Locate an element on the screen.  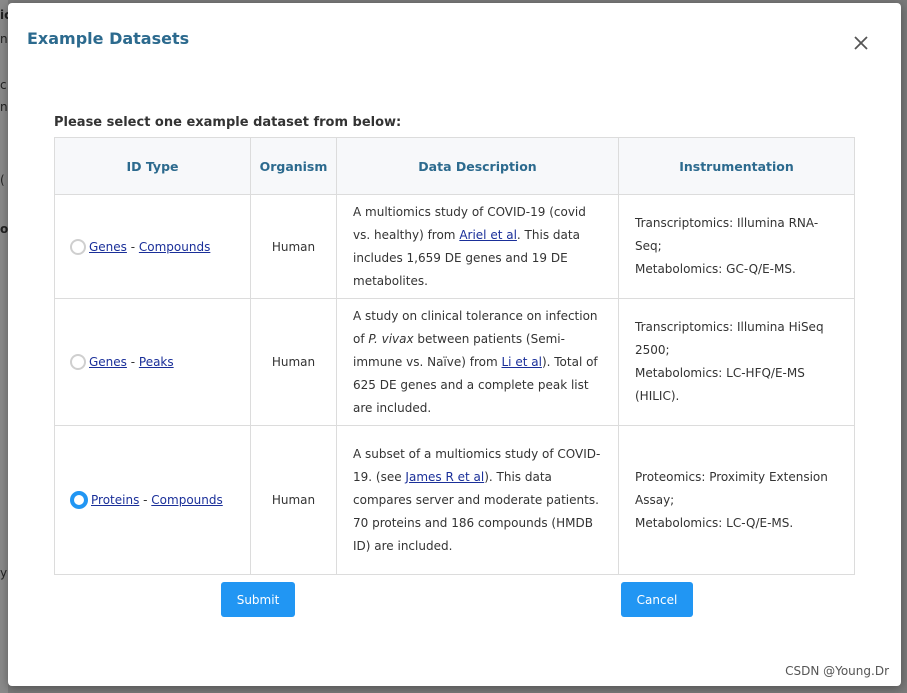
close-button is located at coordinates (861, 43).